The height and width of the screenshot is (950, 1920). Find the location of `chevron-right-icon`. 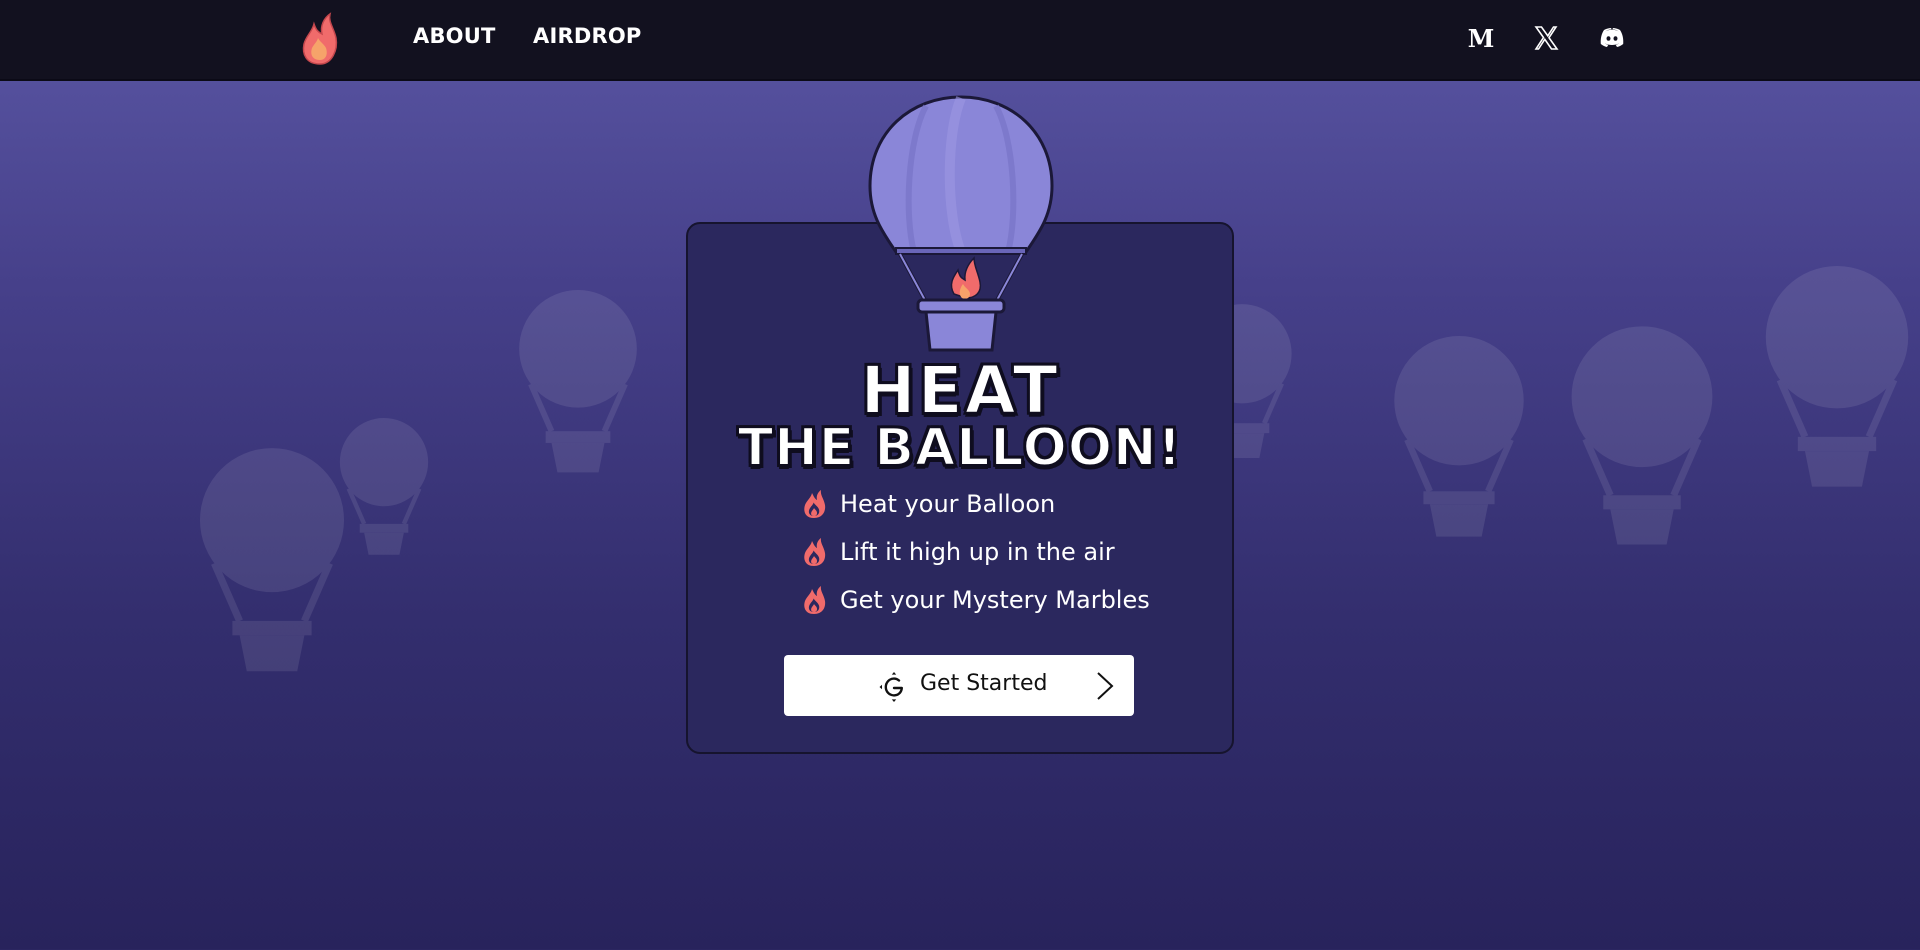

chevron-right-icon is located at coordinates (1105, 686).